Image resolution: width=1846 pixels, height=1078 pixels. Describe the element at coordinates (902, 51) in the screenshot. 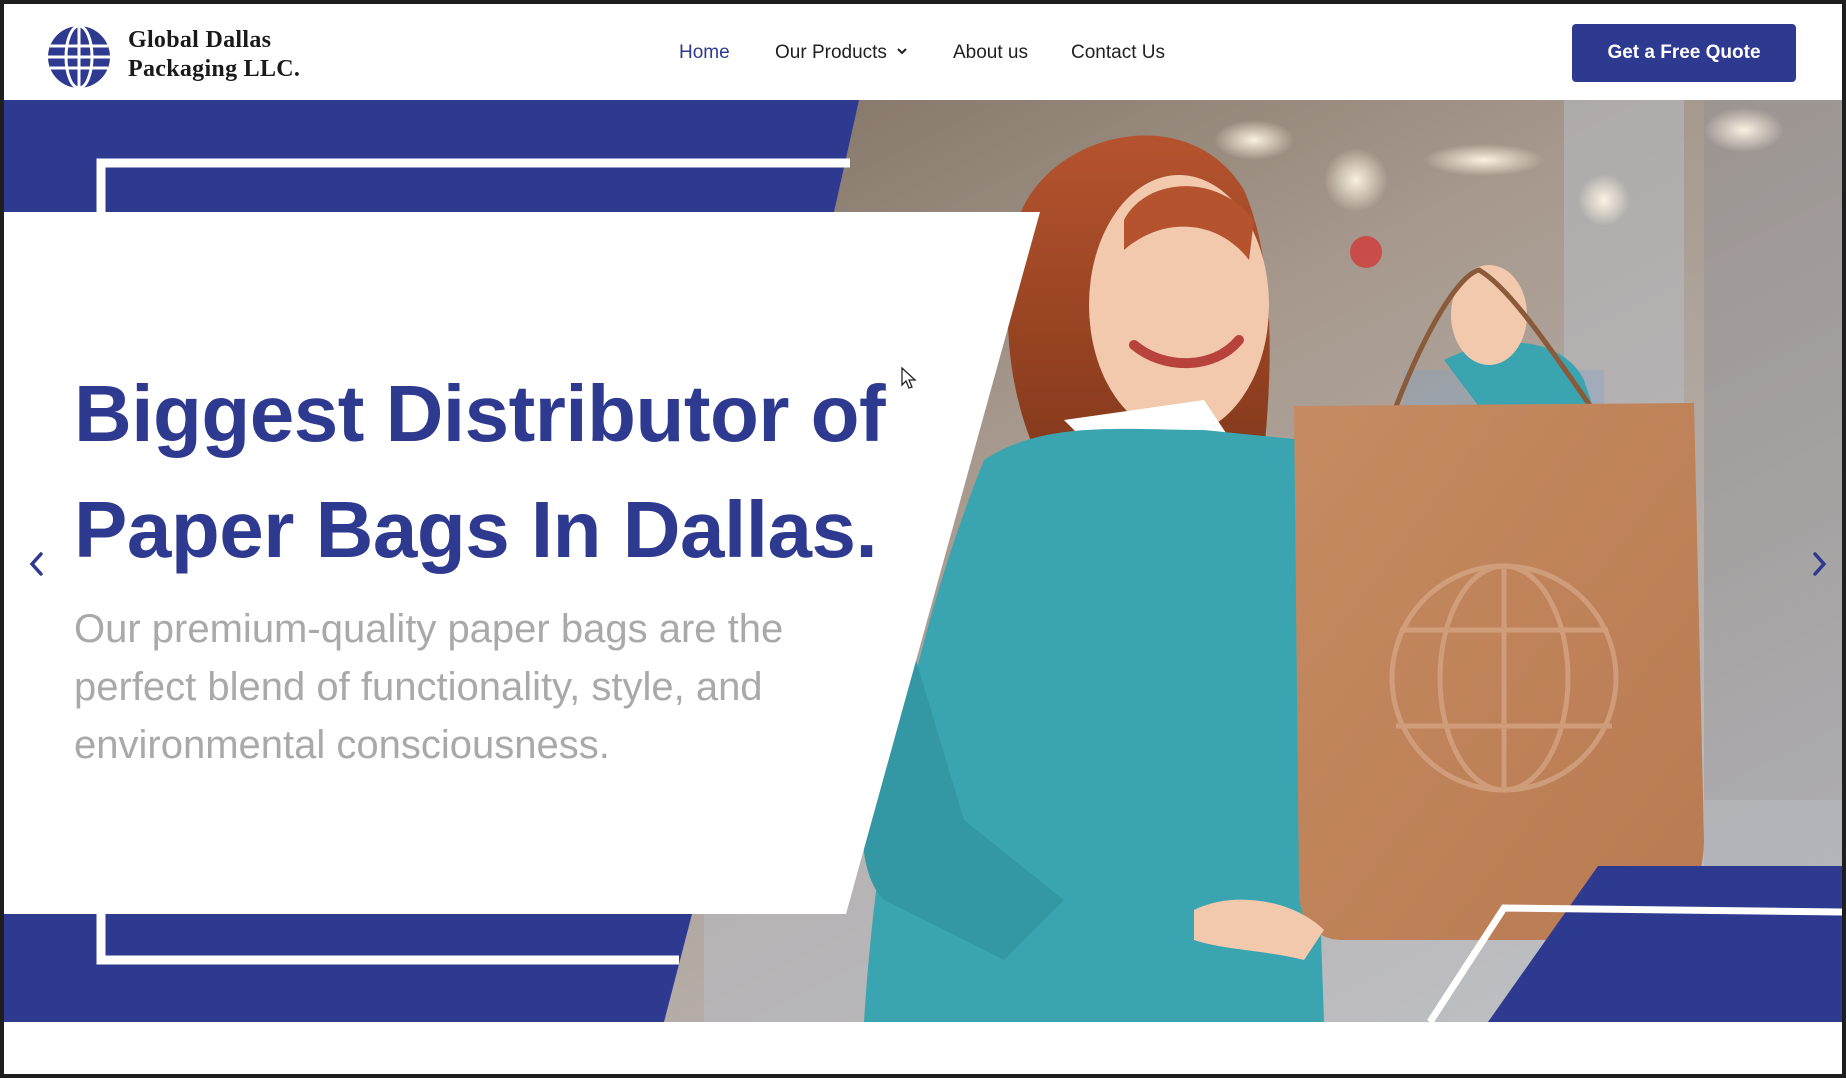

I see `chevron-down-icon` at that location.